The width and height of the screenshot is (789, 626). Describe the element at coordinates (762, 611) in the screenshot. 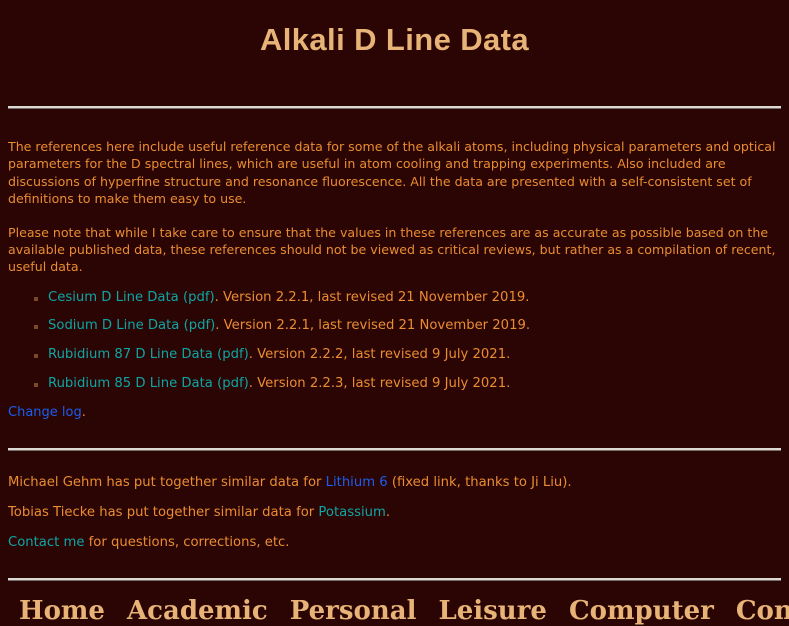

I see `nav-link-contact: Contact` at that location.